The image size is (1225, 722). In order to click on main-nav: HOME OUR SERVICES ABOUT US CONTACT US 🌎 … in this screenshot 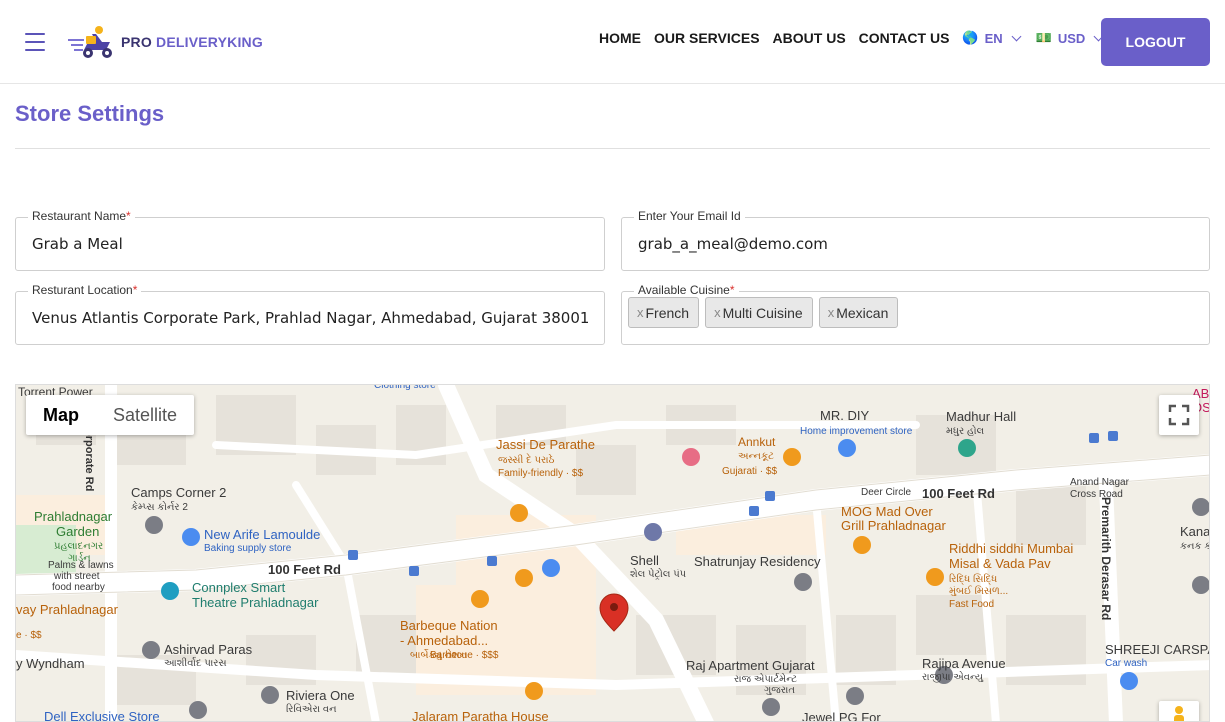, I will do `click(858, 38)`.